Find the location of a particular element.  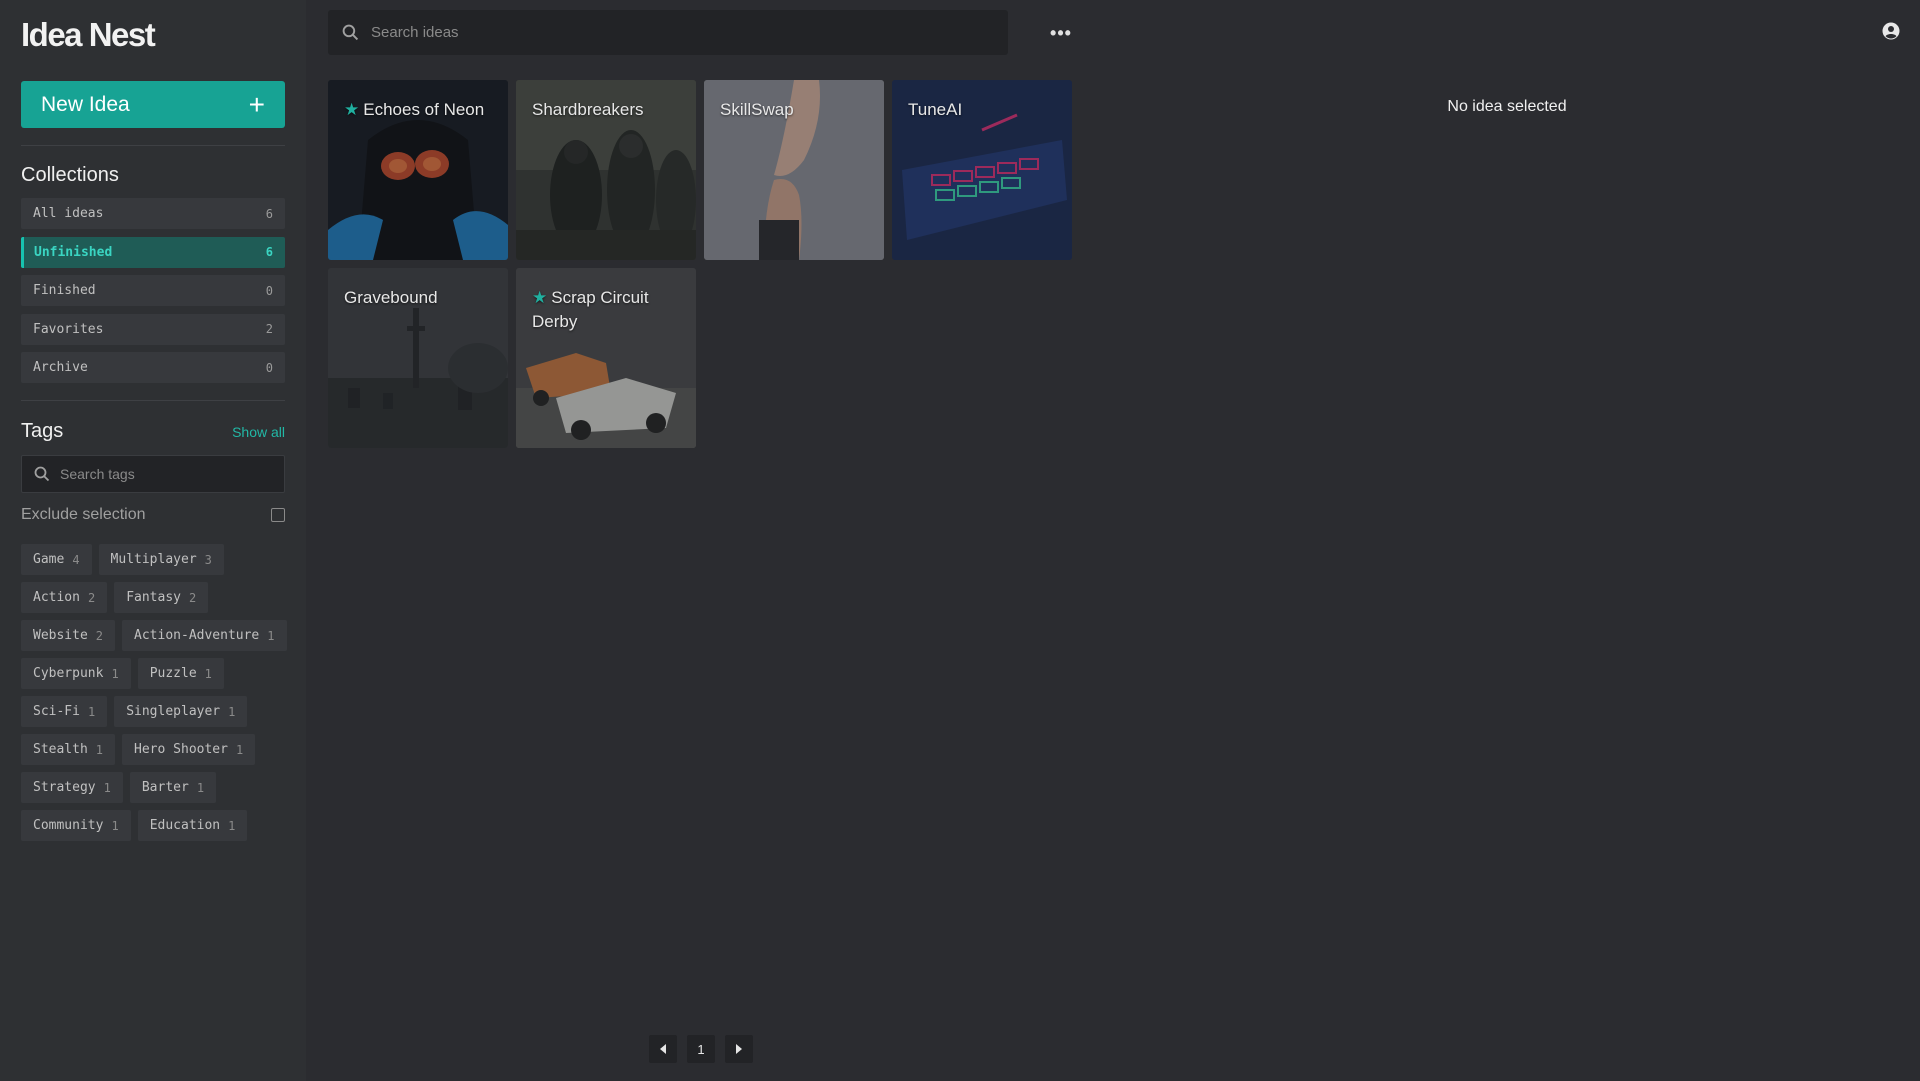

collection-count: 2 is located at coordinates (269, 329).